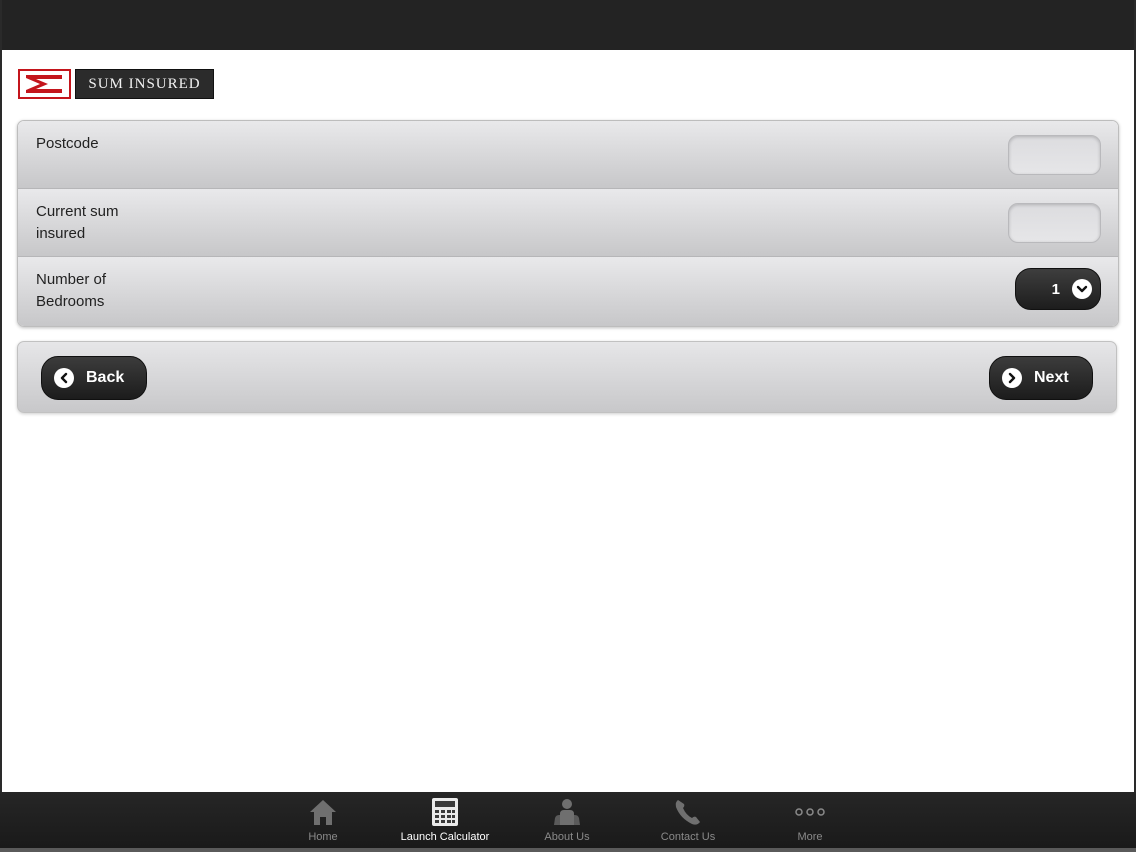 The height and width of the screenshot is (852, 1136). Describe the element at coordinates (1012, 378) in the screenshot. I see `chevron-right-icon` at that location.